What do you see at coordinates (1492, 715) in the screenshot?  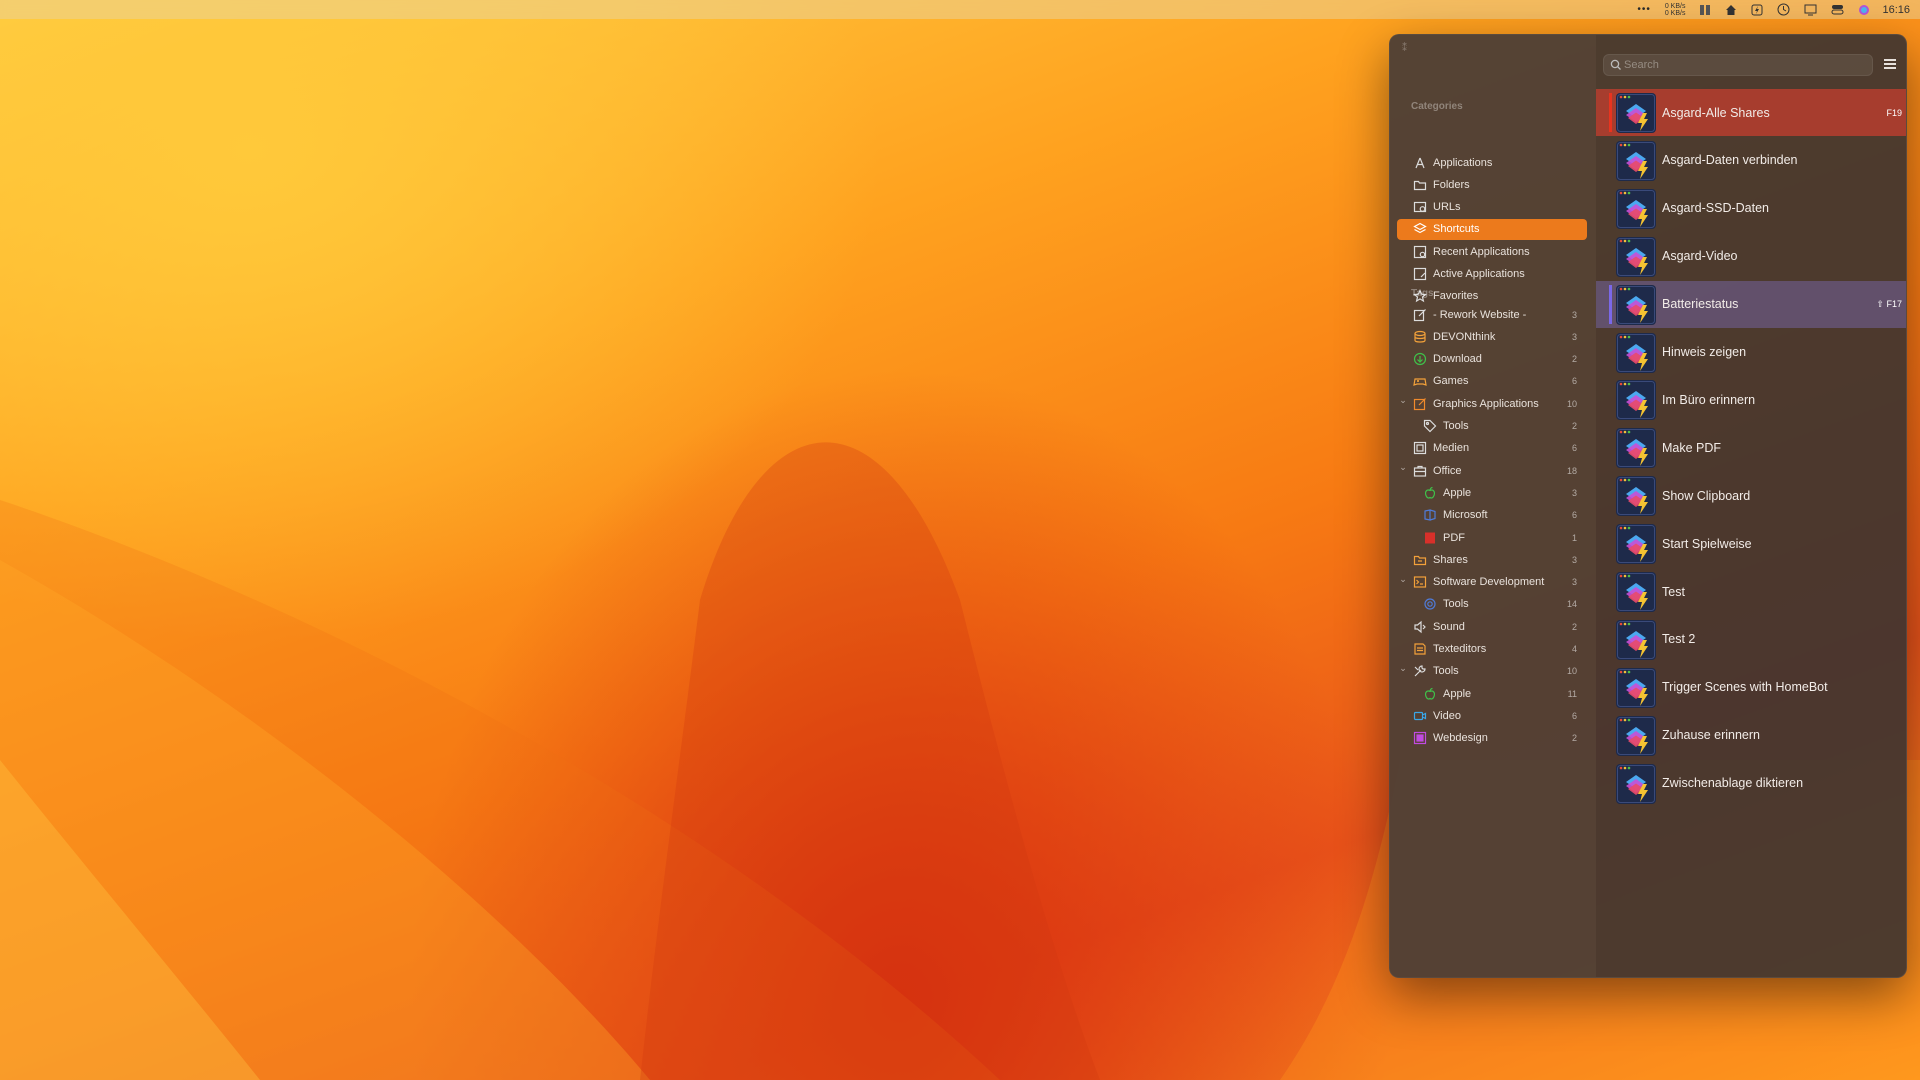 I see `tag-item: Video 6` at bounding box center [1492, 715].